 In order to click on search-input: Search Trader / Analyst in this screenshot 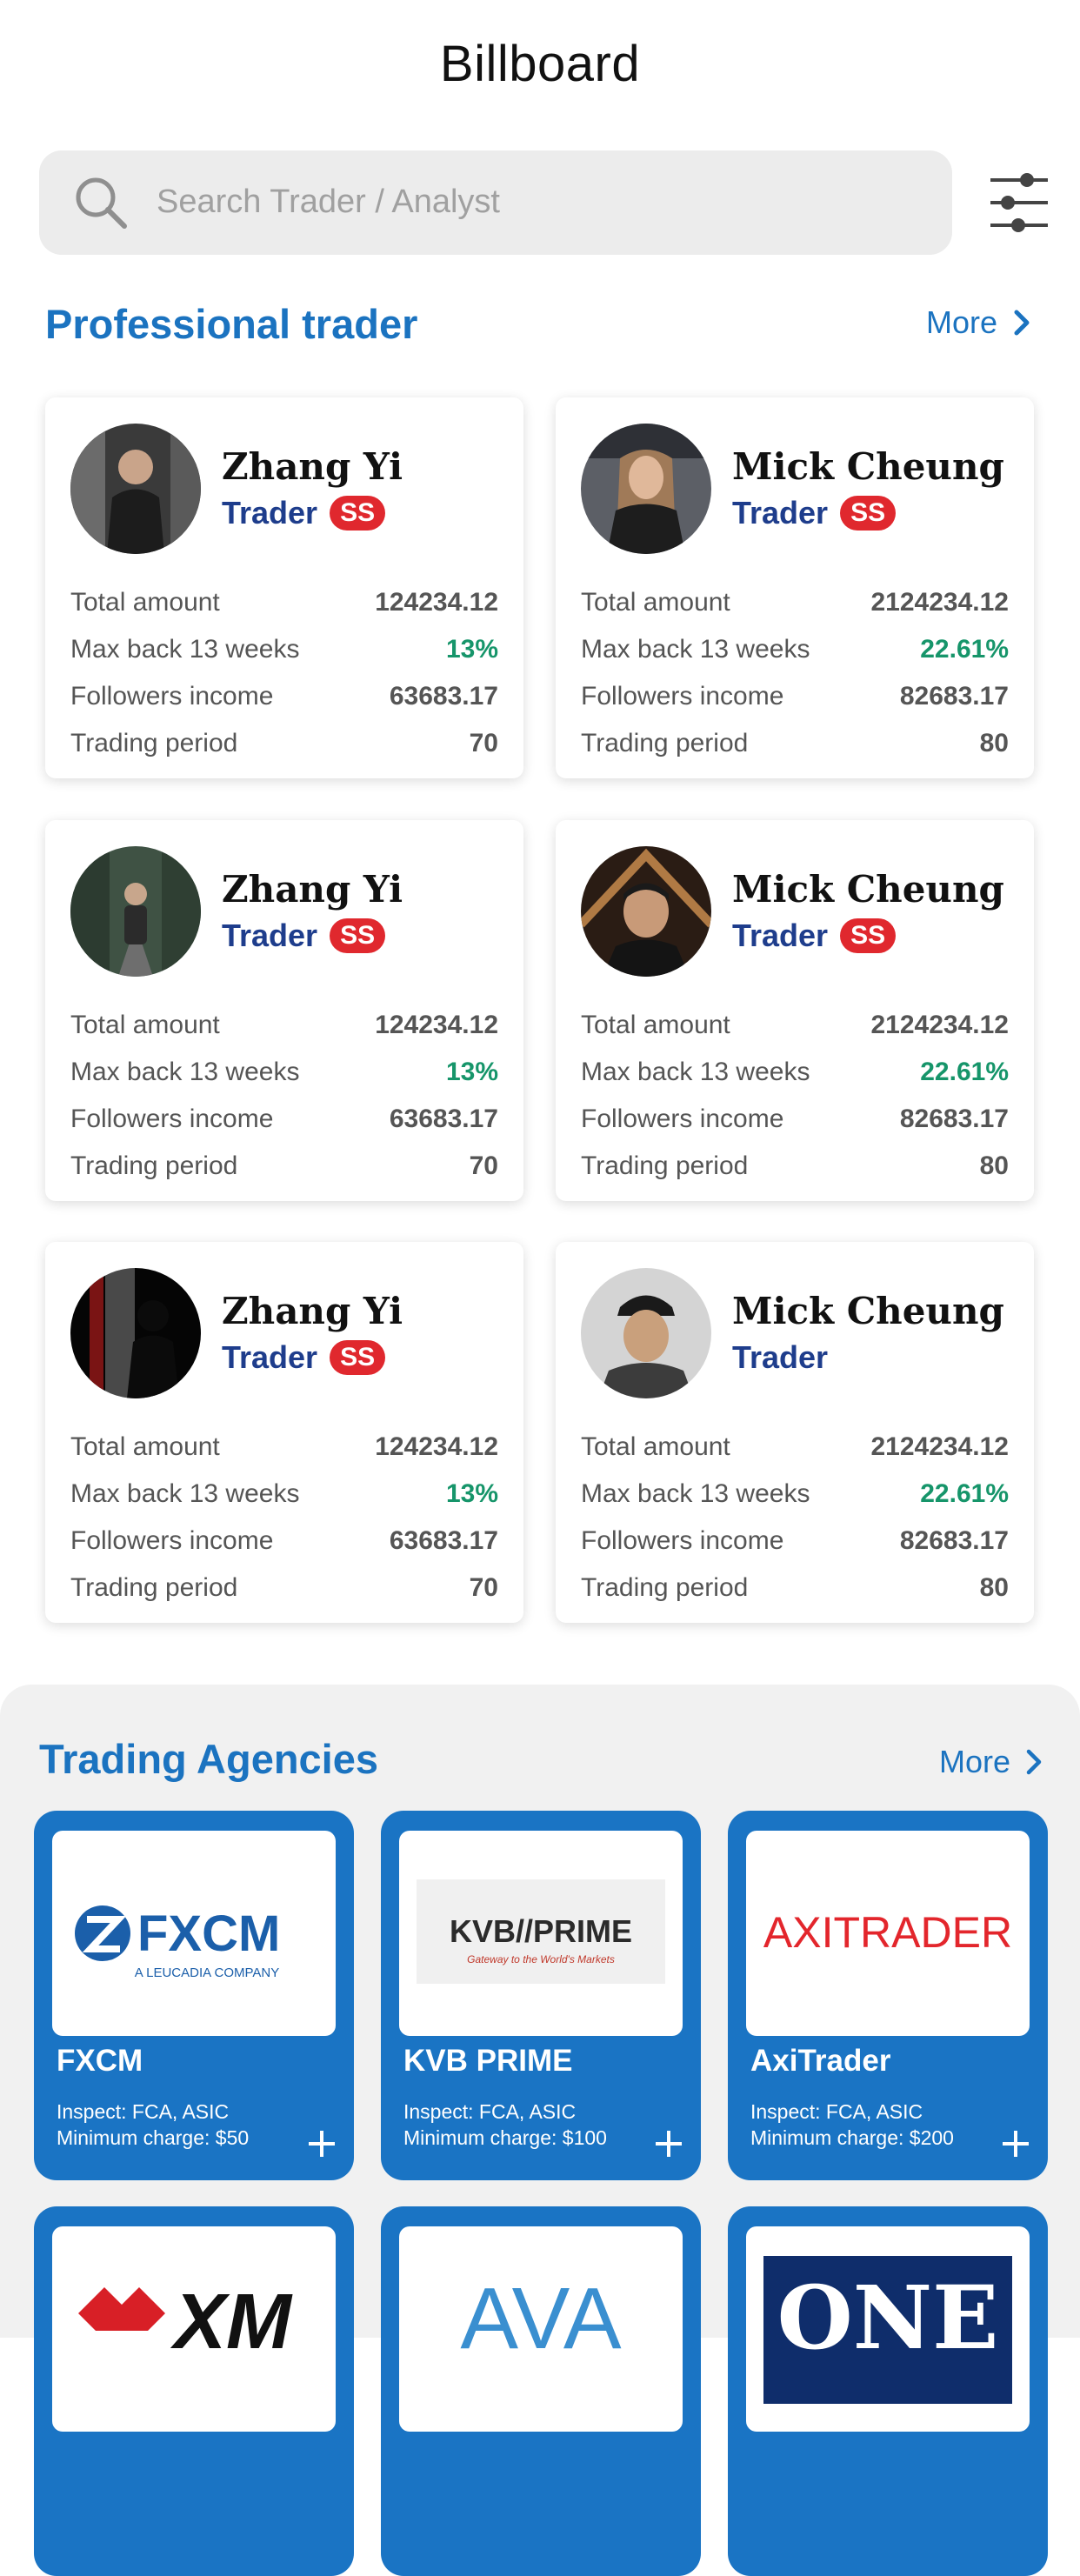, I will do `click(495, 203)`.